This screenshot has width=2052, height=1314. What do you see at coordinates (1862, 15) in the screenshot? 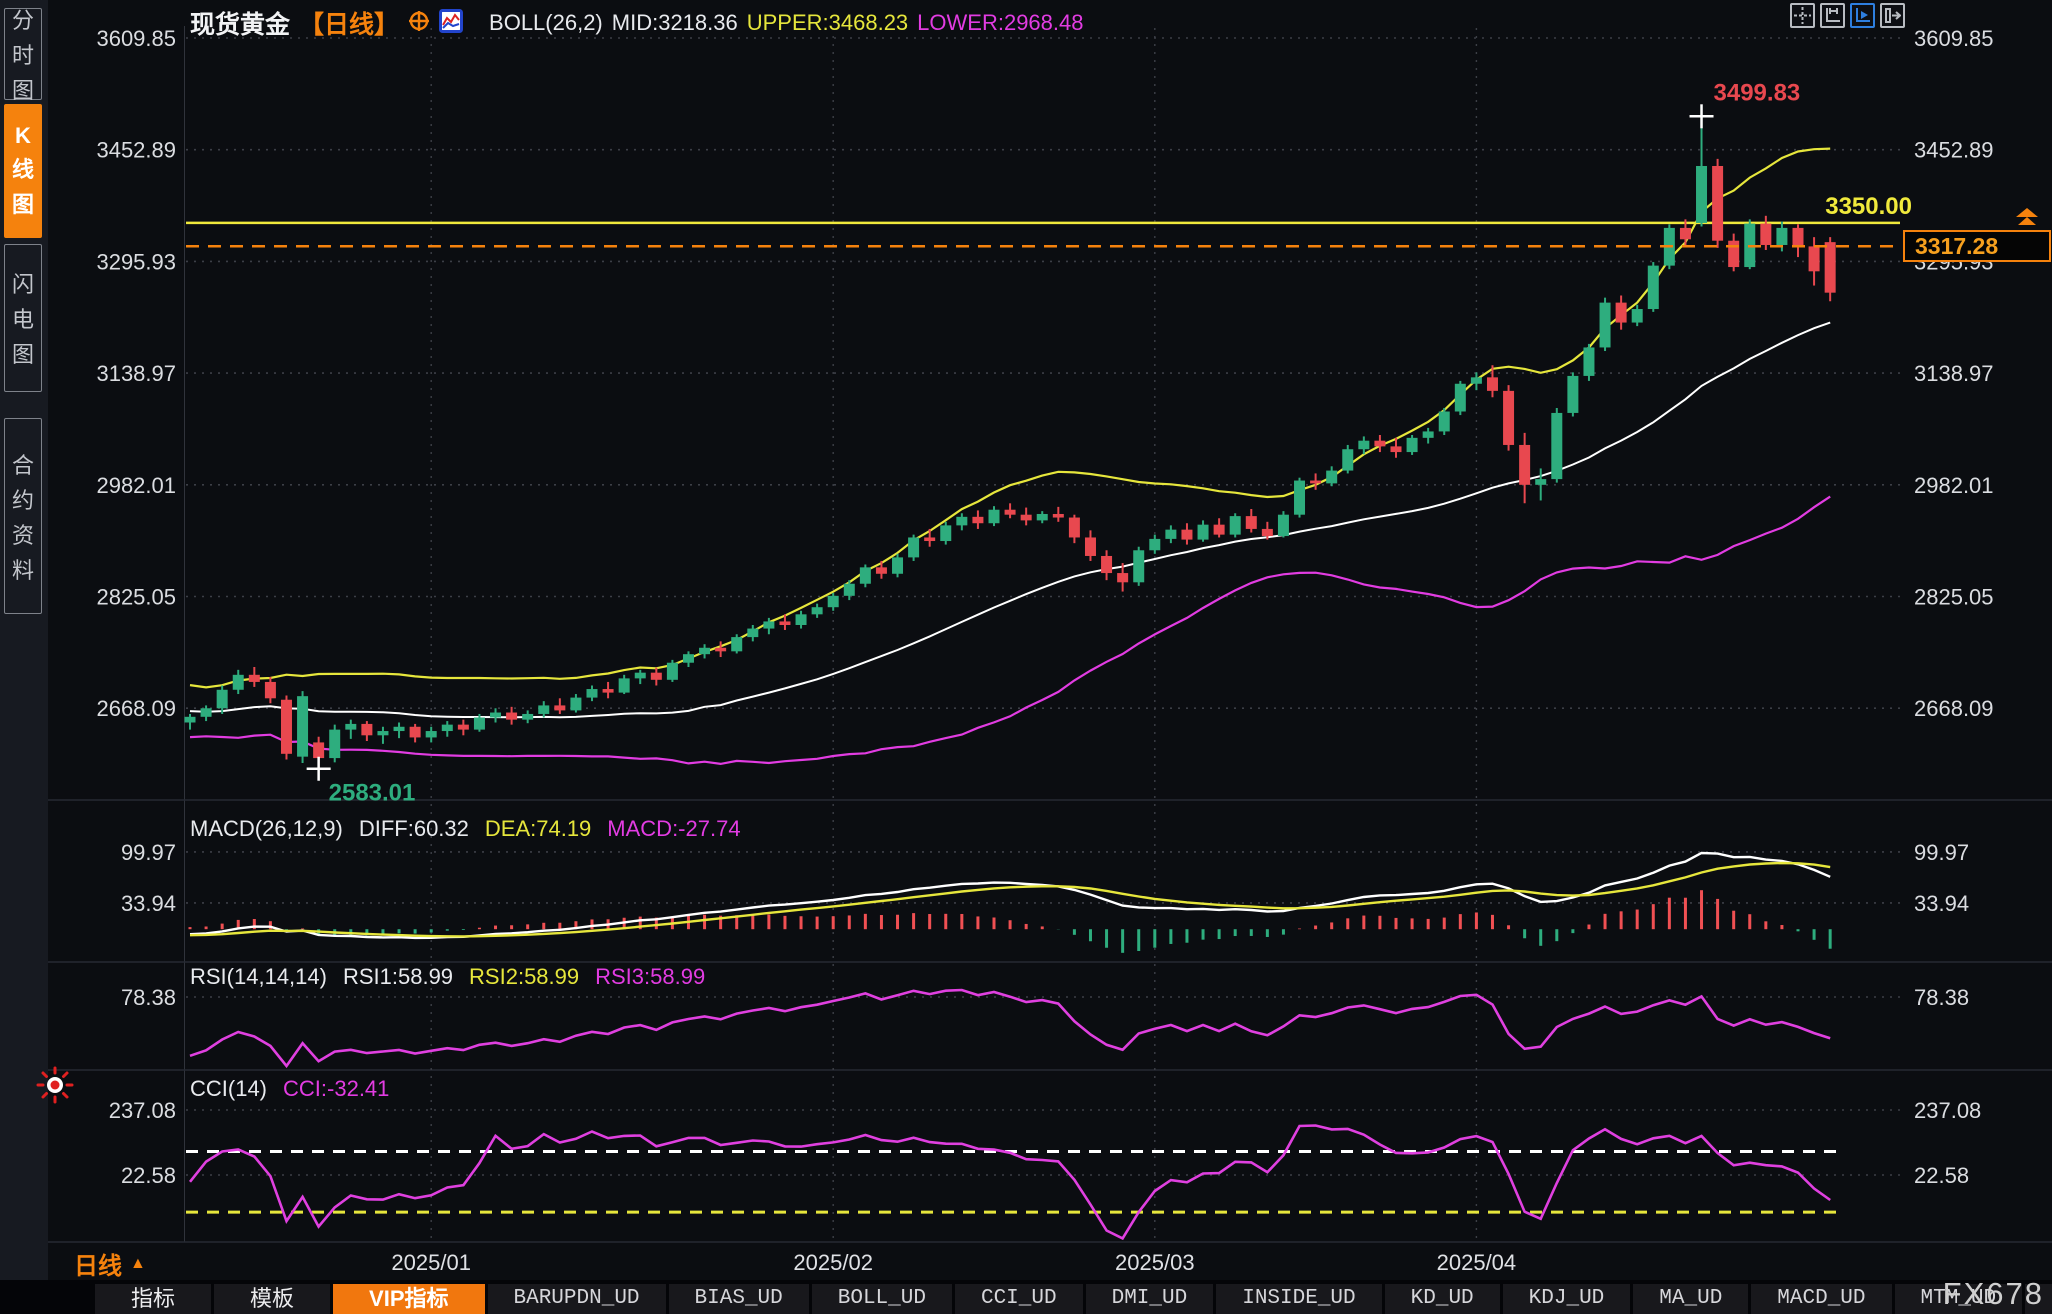
I see `auto-scroll-button` at bounding box center [1862, 15].